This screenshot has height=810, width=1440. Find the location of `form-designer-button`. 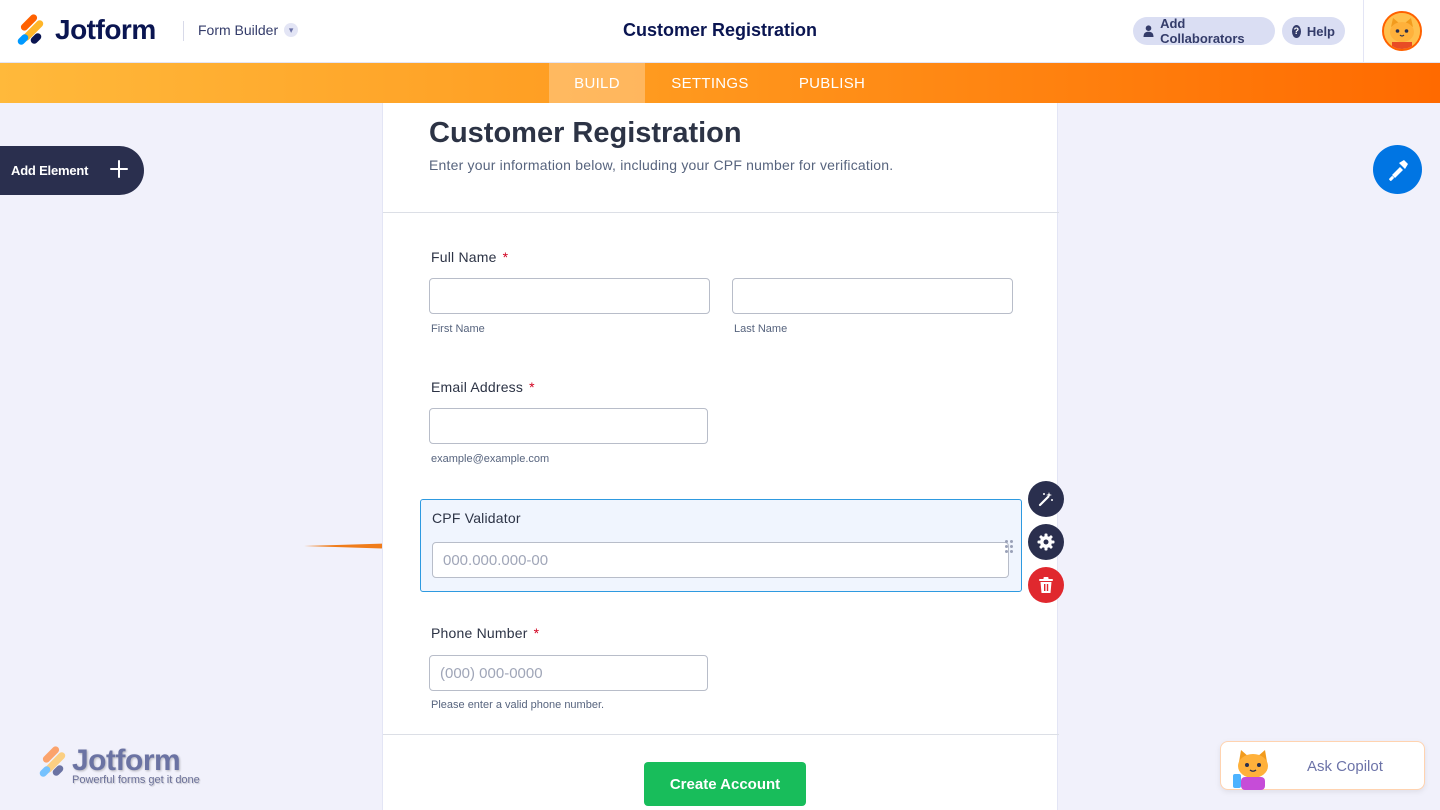

form-designer-button is located at coordinates (1397, 169).